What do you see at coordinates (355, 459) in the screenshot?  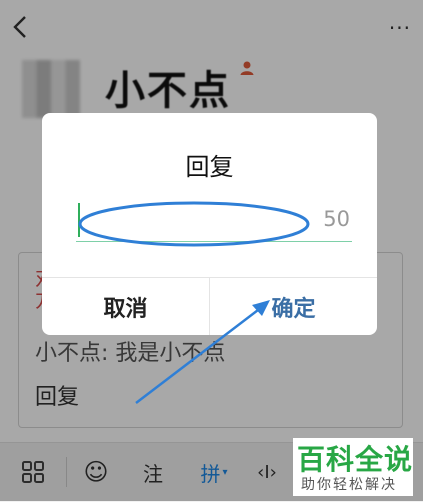 I see `watermark-title: 百科全说` at bounding box center [355, 459].